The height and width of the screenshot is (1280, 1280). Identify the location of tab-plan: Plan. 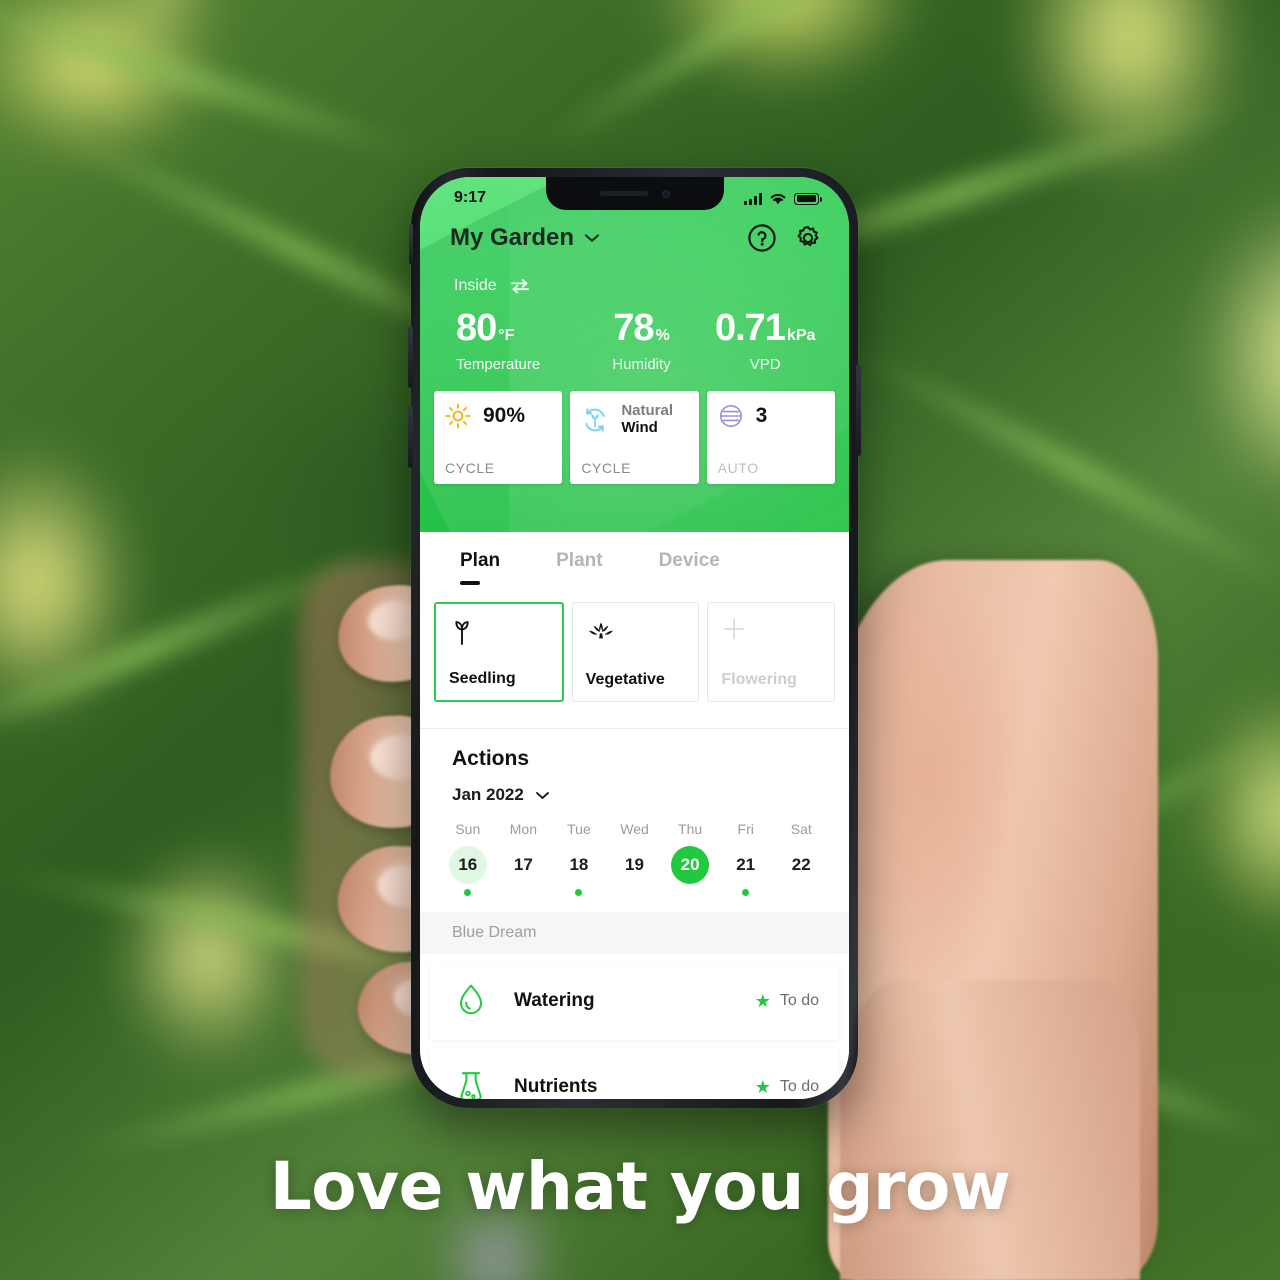
(480, 567).